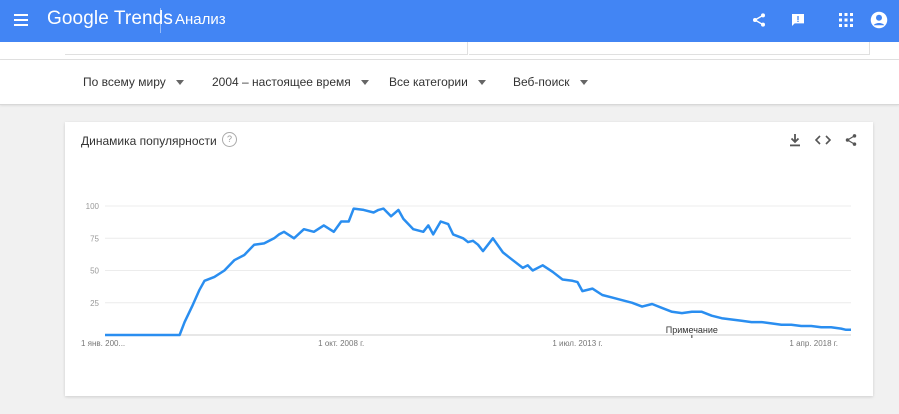 Image resolution: width=899 pixels, height=414 pixels. Describe the element at coordinates (577, 343) in the screenshot. I see `x-tick-label: 1 июл. 2013 г.` at that location.